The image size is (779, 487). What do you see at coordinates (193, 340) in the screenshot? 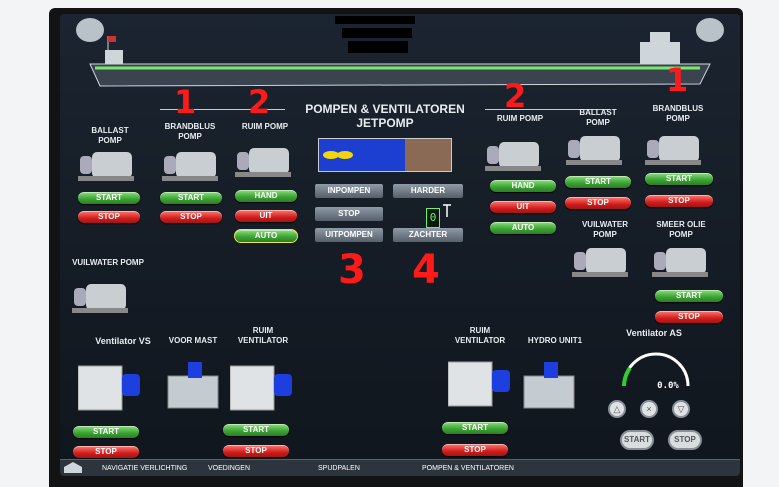
I see `voor-mast-label: VOOR MAST` at bounding box center [193, 340].